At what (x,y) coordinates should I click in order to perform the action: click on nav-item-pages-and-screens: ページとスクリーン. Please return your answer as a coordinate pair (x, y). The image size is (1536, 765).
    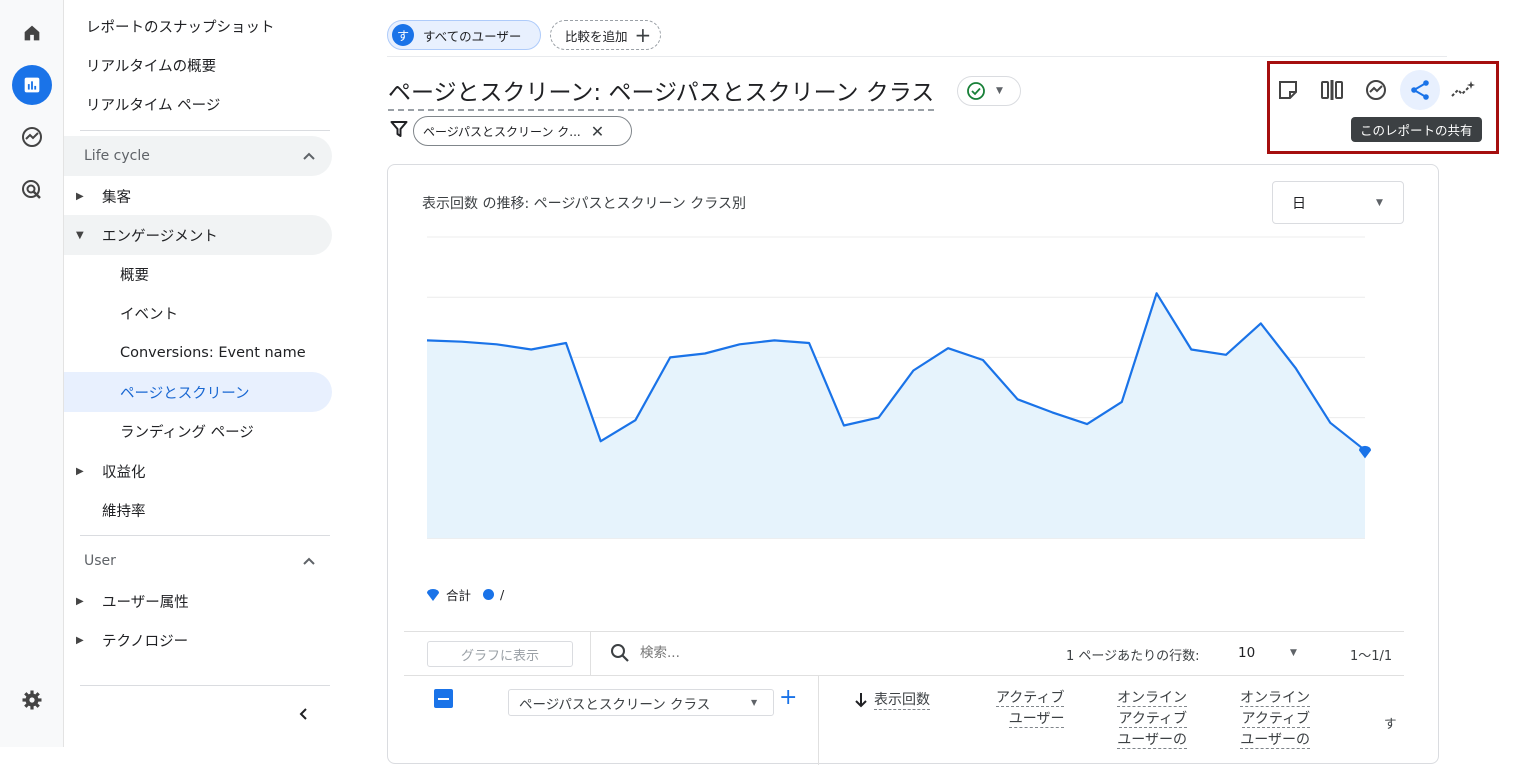
    Looking at the image, I should click on (198, 392).